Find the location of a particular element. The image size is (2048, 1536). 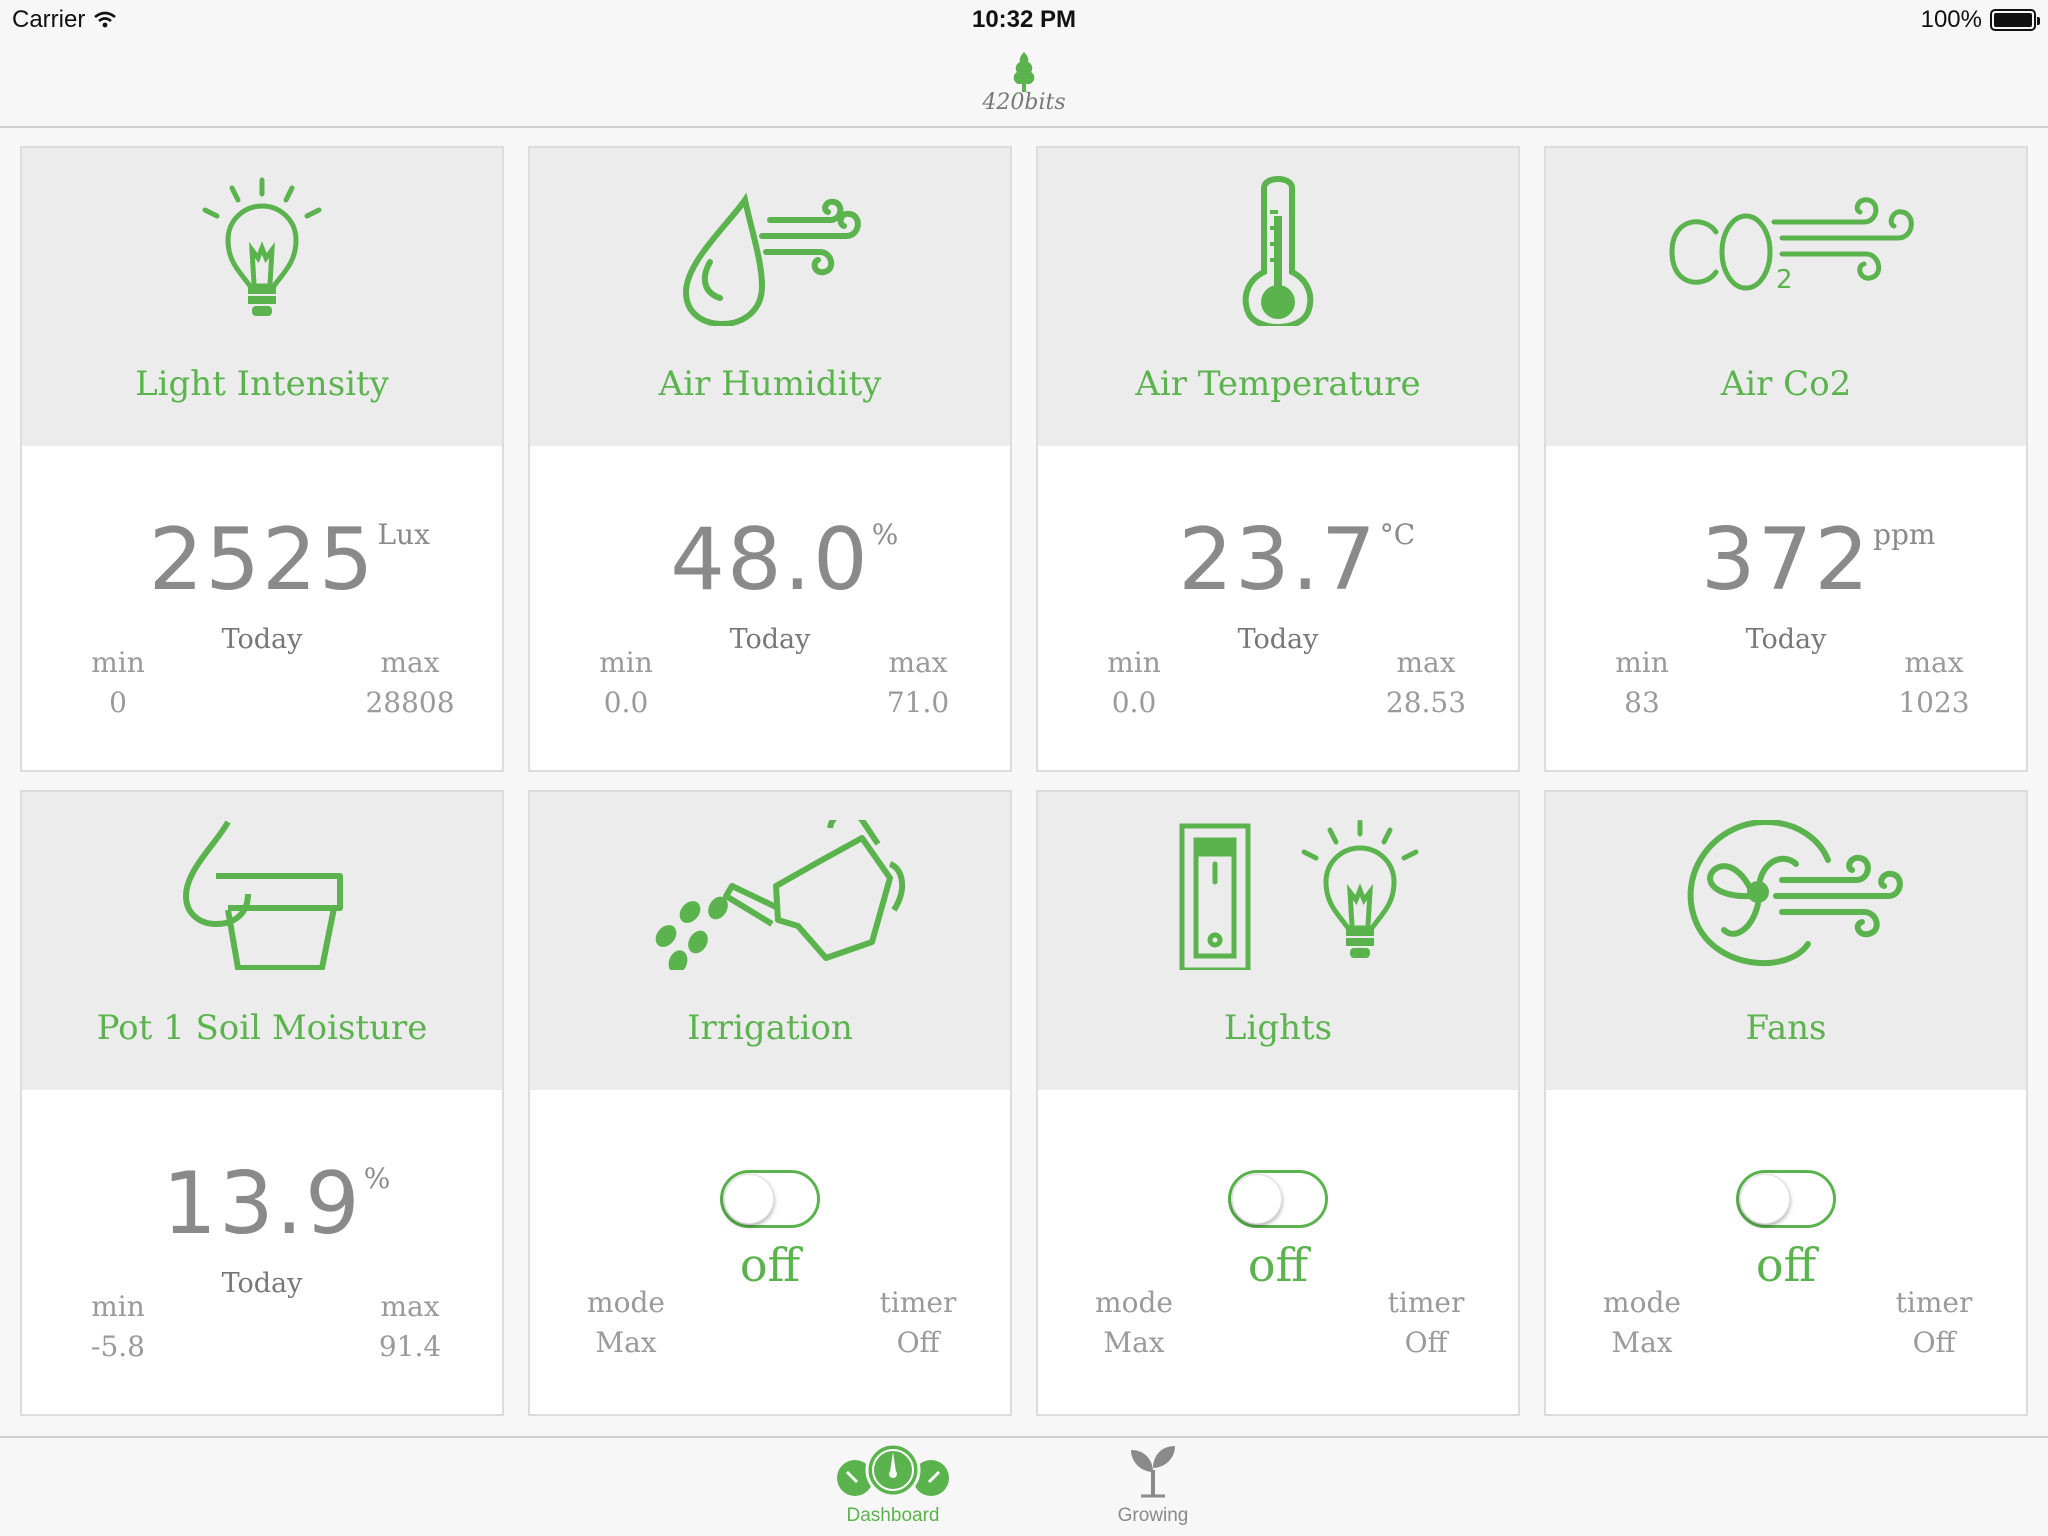

reading-value: 13.9% is located at coordinates (276, 1204).